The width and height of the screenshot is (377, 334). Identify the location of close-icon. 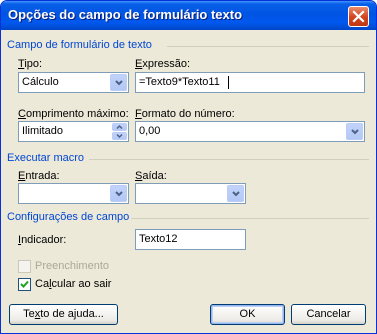
(358, 16).